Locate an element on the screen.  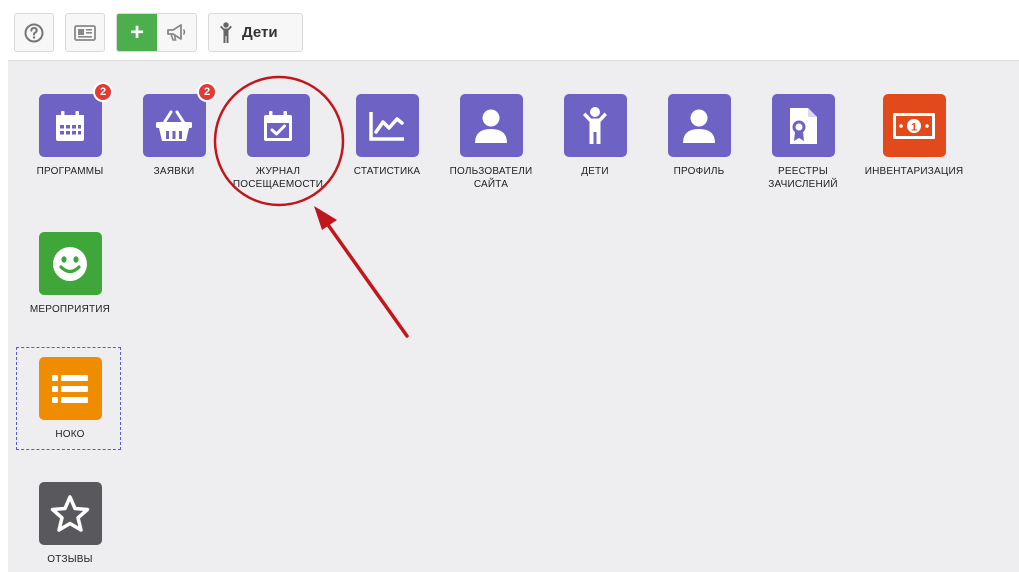
tile-label: ИНВЕНТАРИЗАЦИЯ is located at coordinates (914, 171).